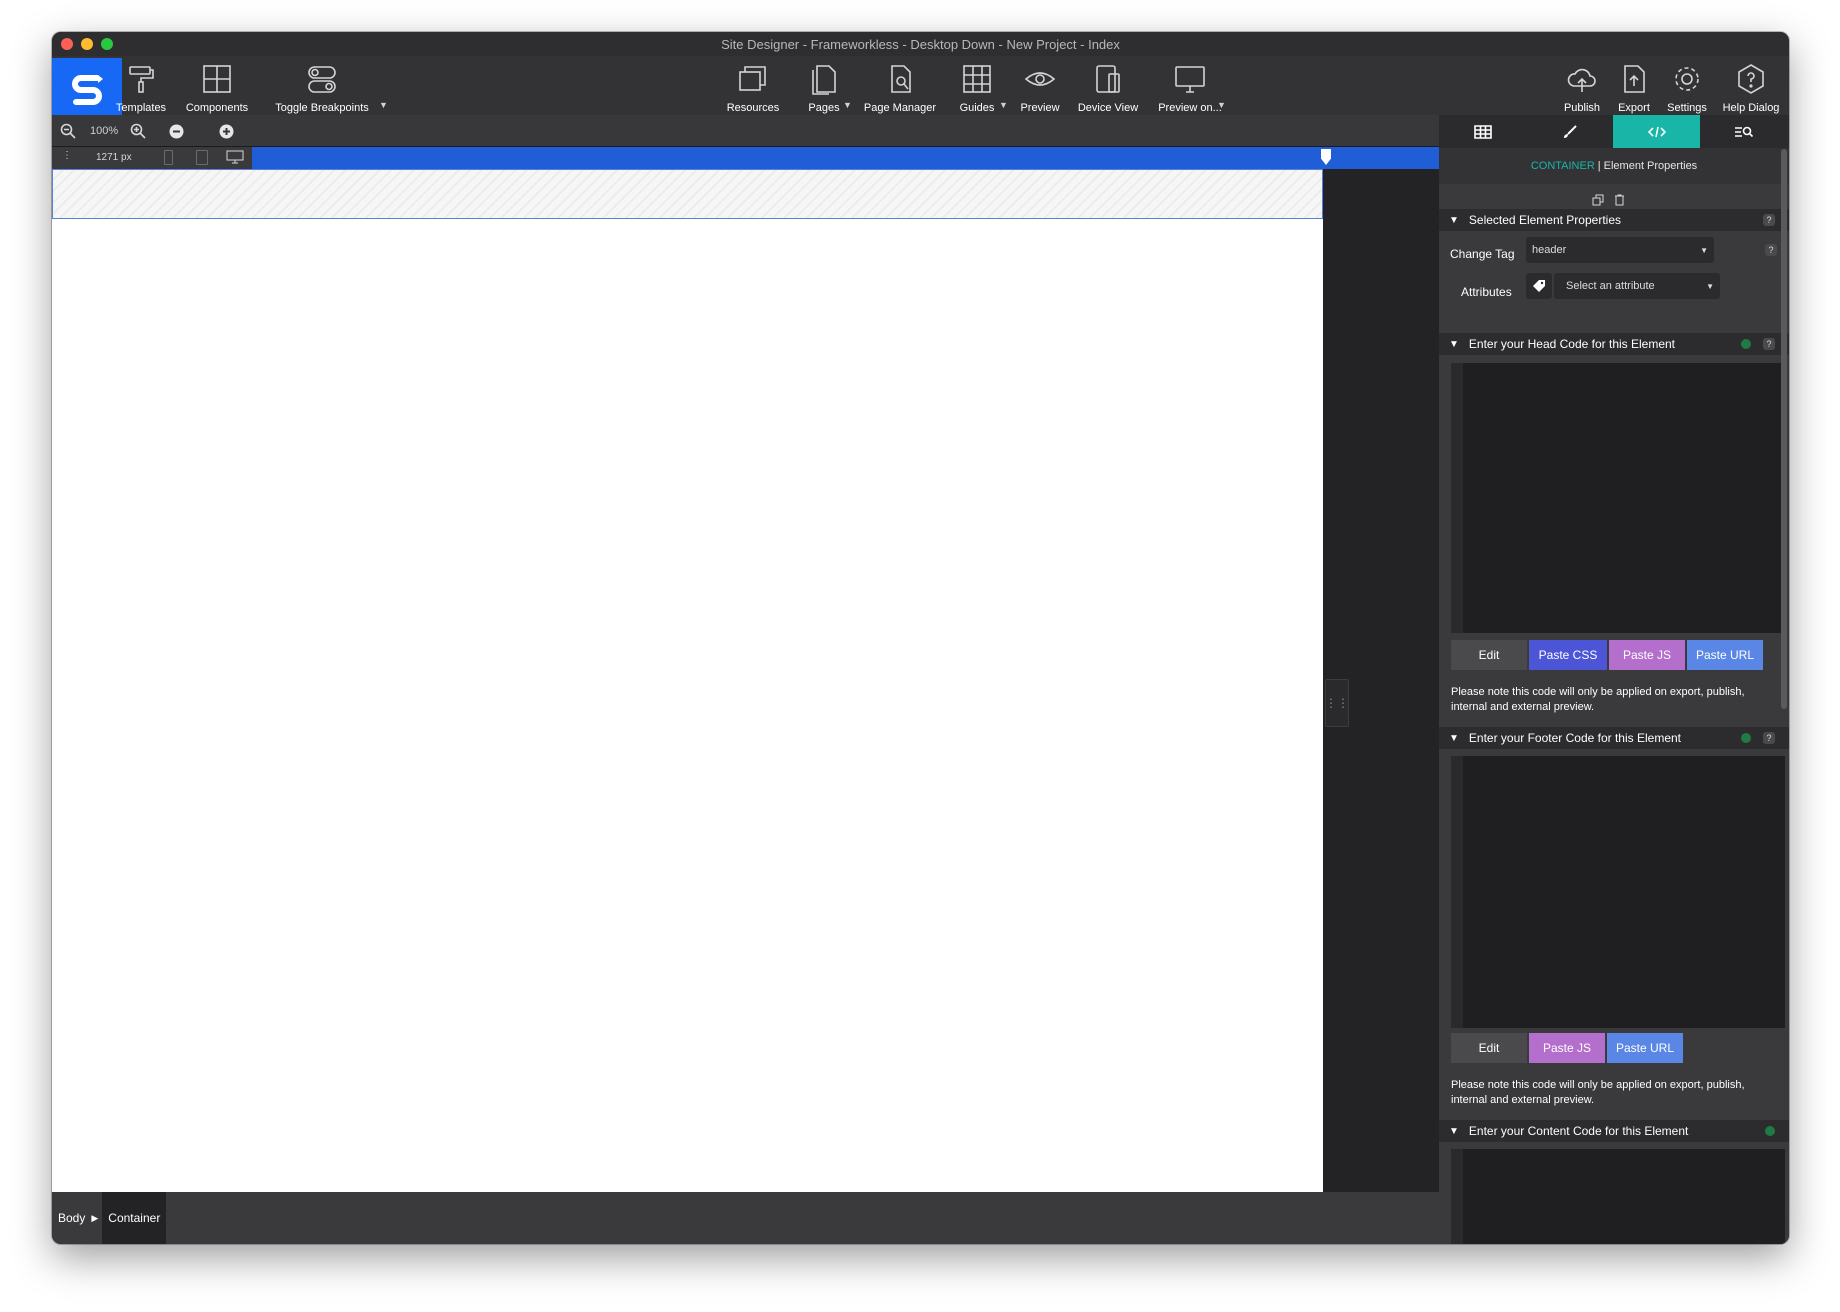 The height and width of the screenshot is (1312, 1840). What do you see at coordinates (977, 108) in the screenshot?
I see `guides-label: Guides` at bounding box center [977, 108].